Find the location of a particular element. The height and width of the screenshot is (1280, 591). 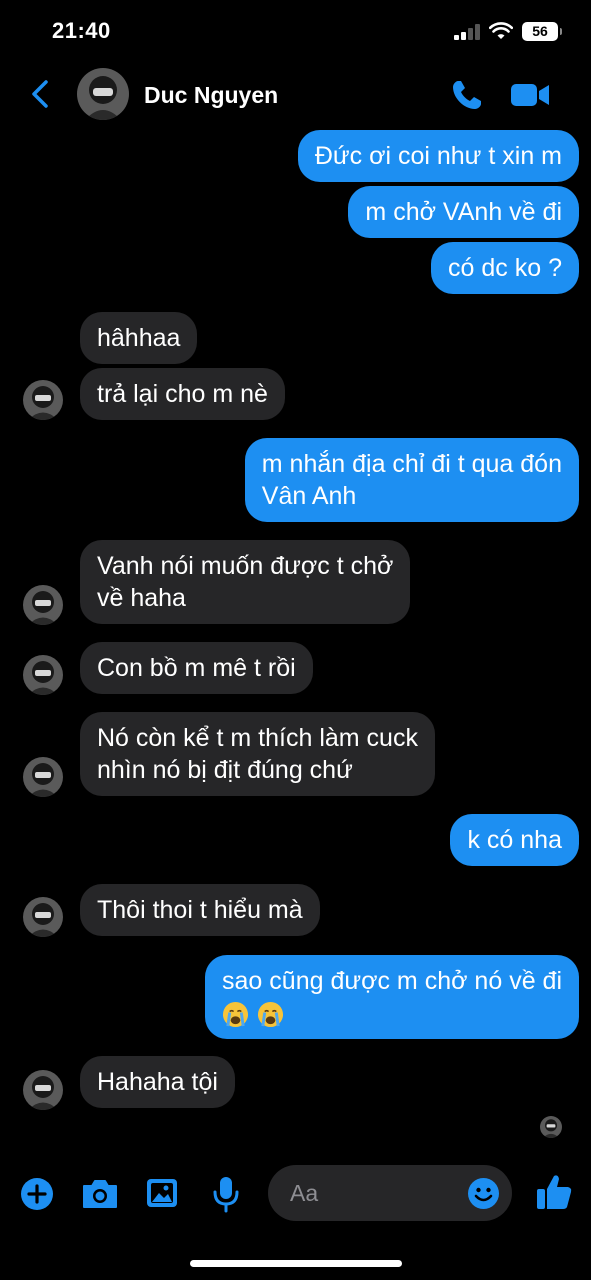

incoming-message: hâhhaa is located at coordinates (139, 338).